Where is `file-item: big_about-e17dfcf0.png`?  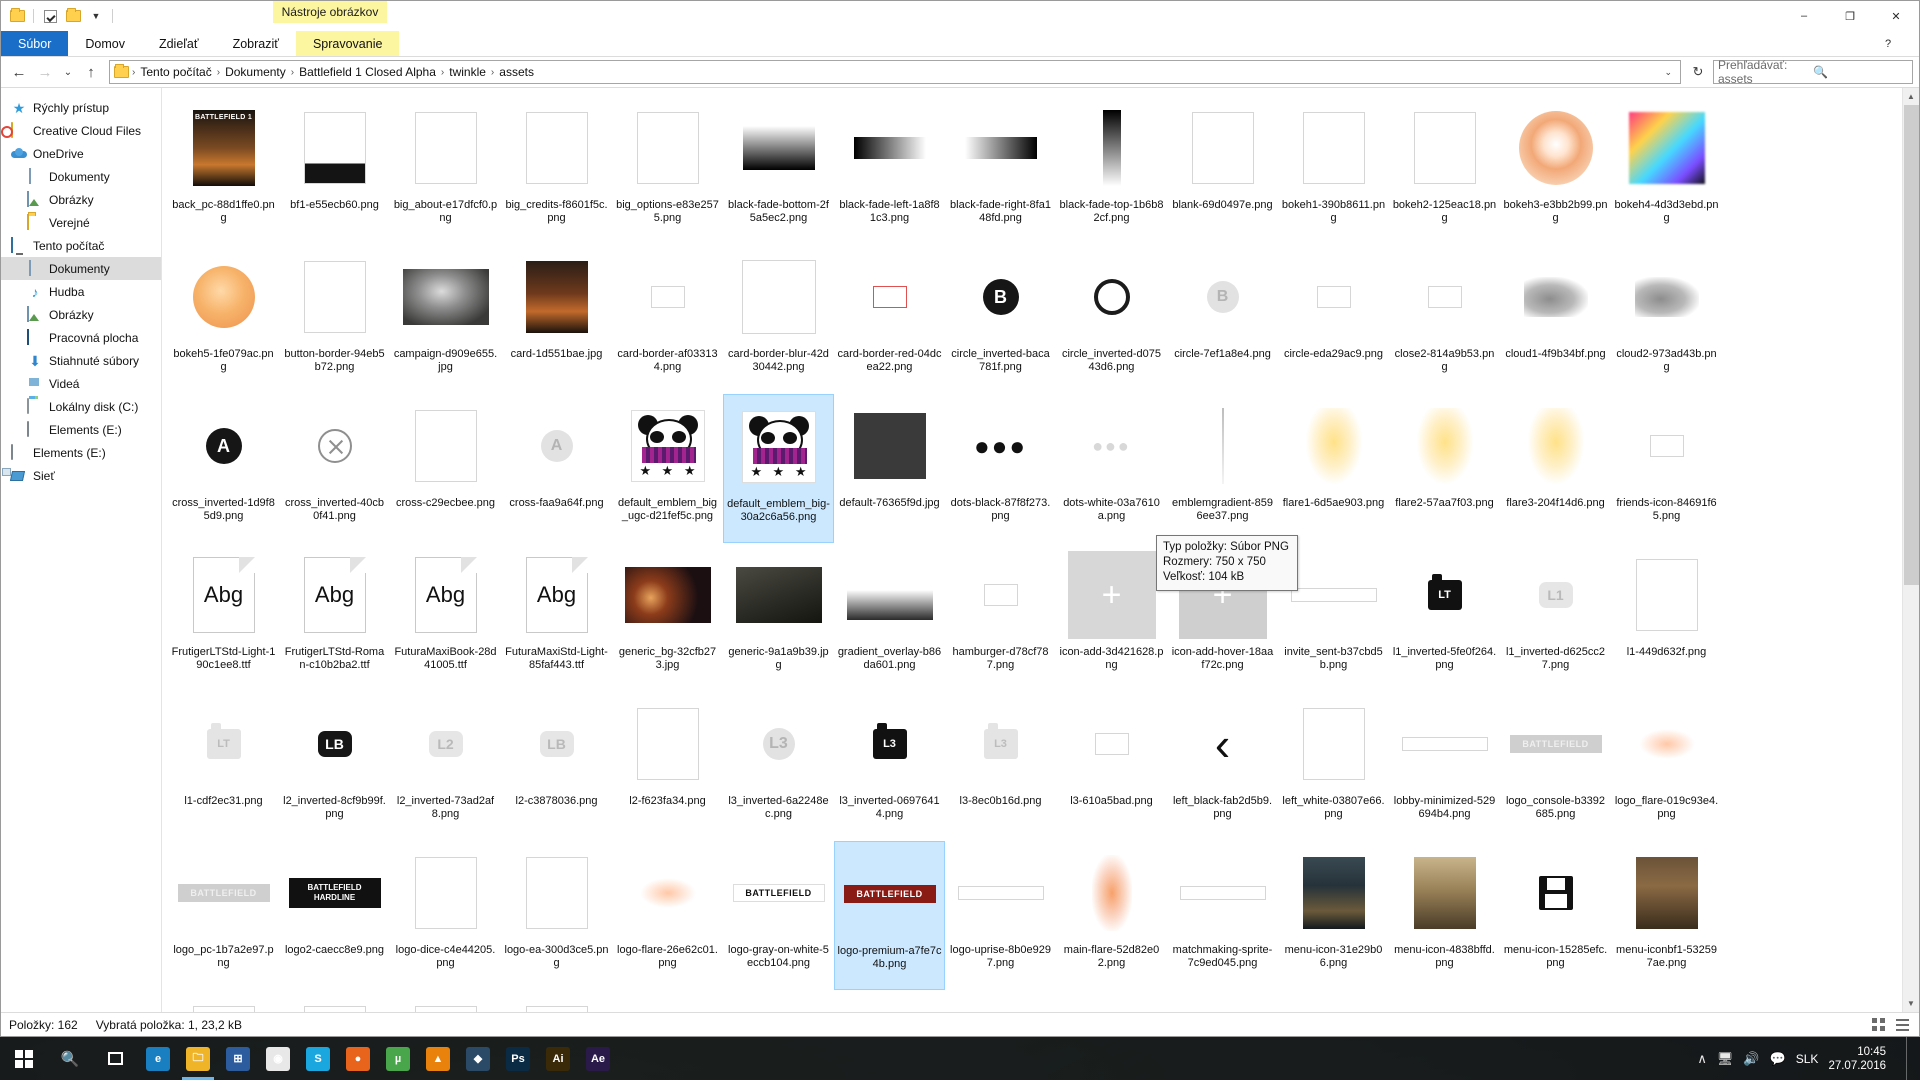
file-item: big_about-e17dfcf0.png is located at coordinates (445, 170).